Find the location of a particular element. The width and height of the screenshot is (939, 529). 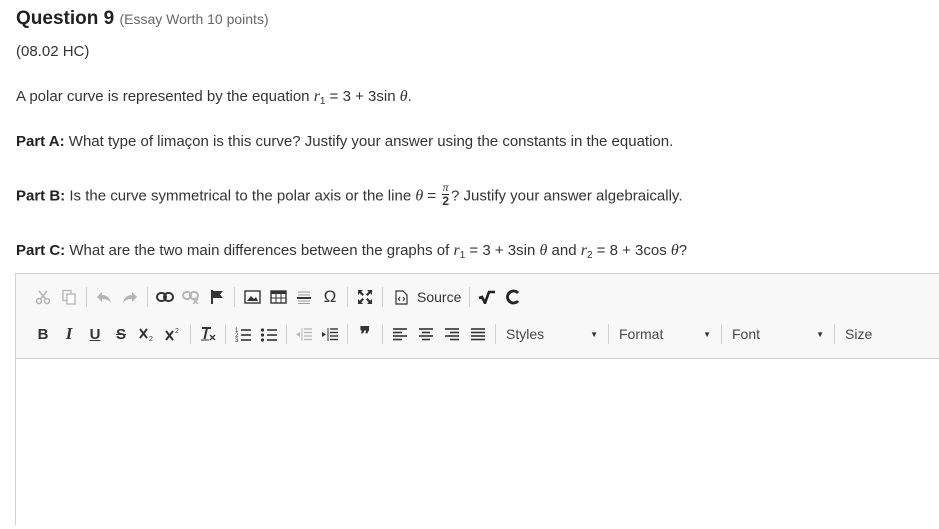

anchor-flag-icon is located at coordinates (217, 297).